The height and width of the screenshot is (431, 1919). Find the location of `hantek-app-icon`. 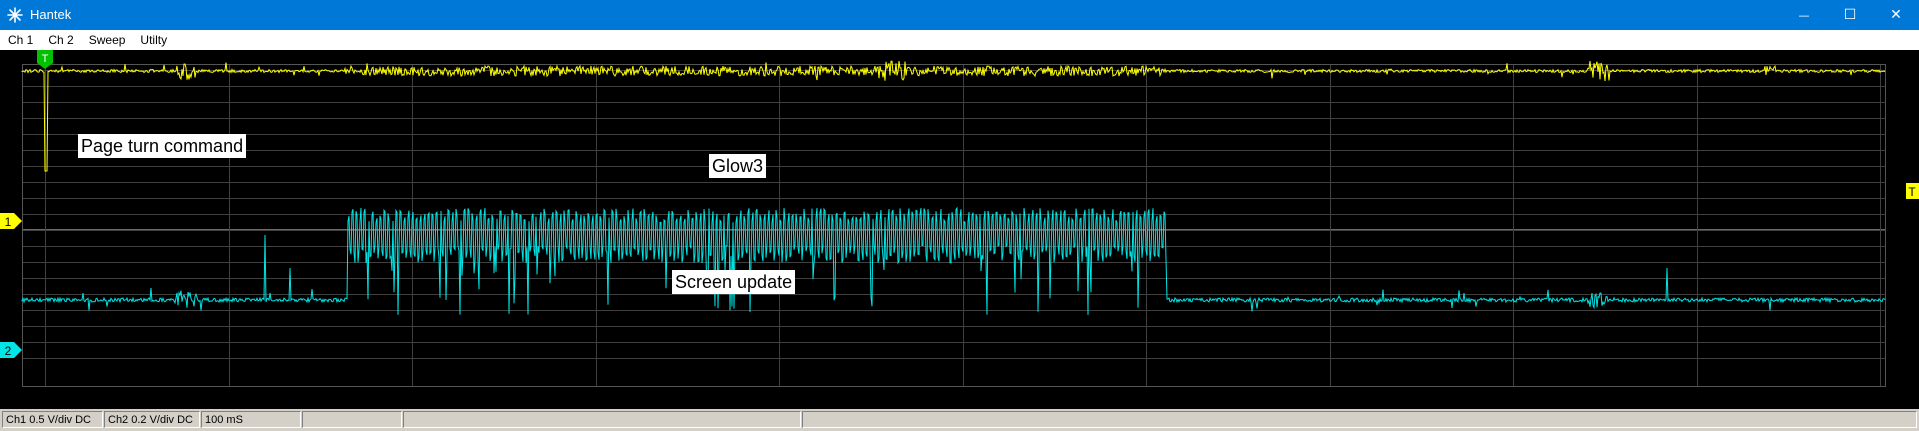

hantek-app-icon is located at coordinates (15, 15).